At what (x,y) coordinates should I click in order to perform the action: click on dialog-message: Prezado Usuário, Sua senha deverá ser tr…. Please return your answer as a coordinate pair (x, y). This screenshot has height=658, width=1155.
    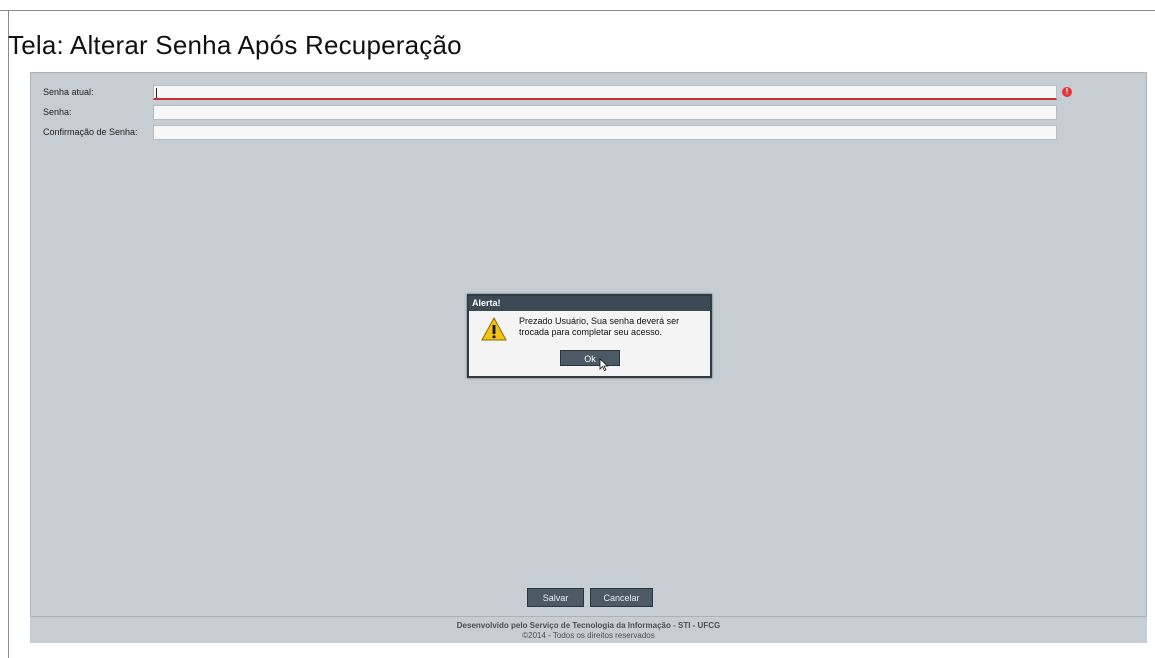
    Looking at the image, I should click on (599, 326).